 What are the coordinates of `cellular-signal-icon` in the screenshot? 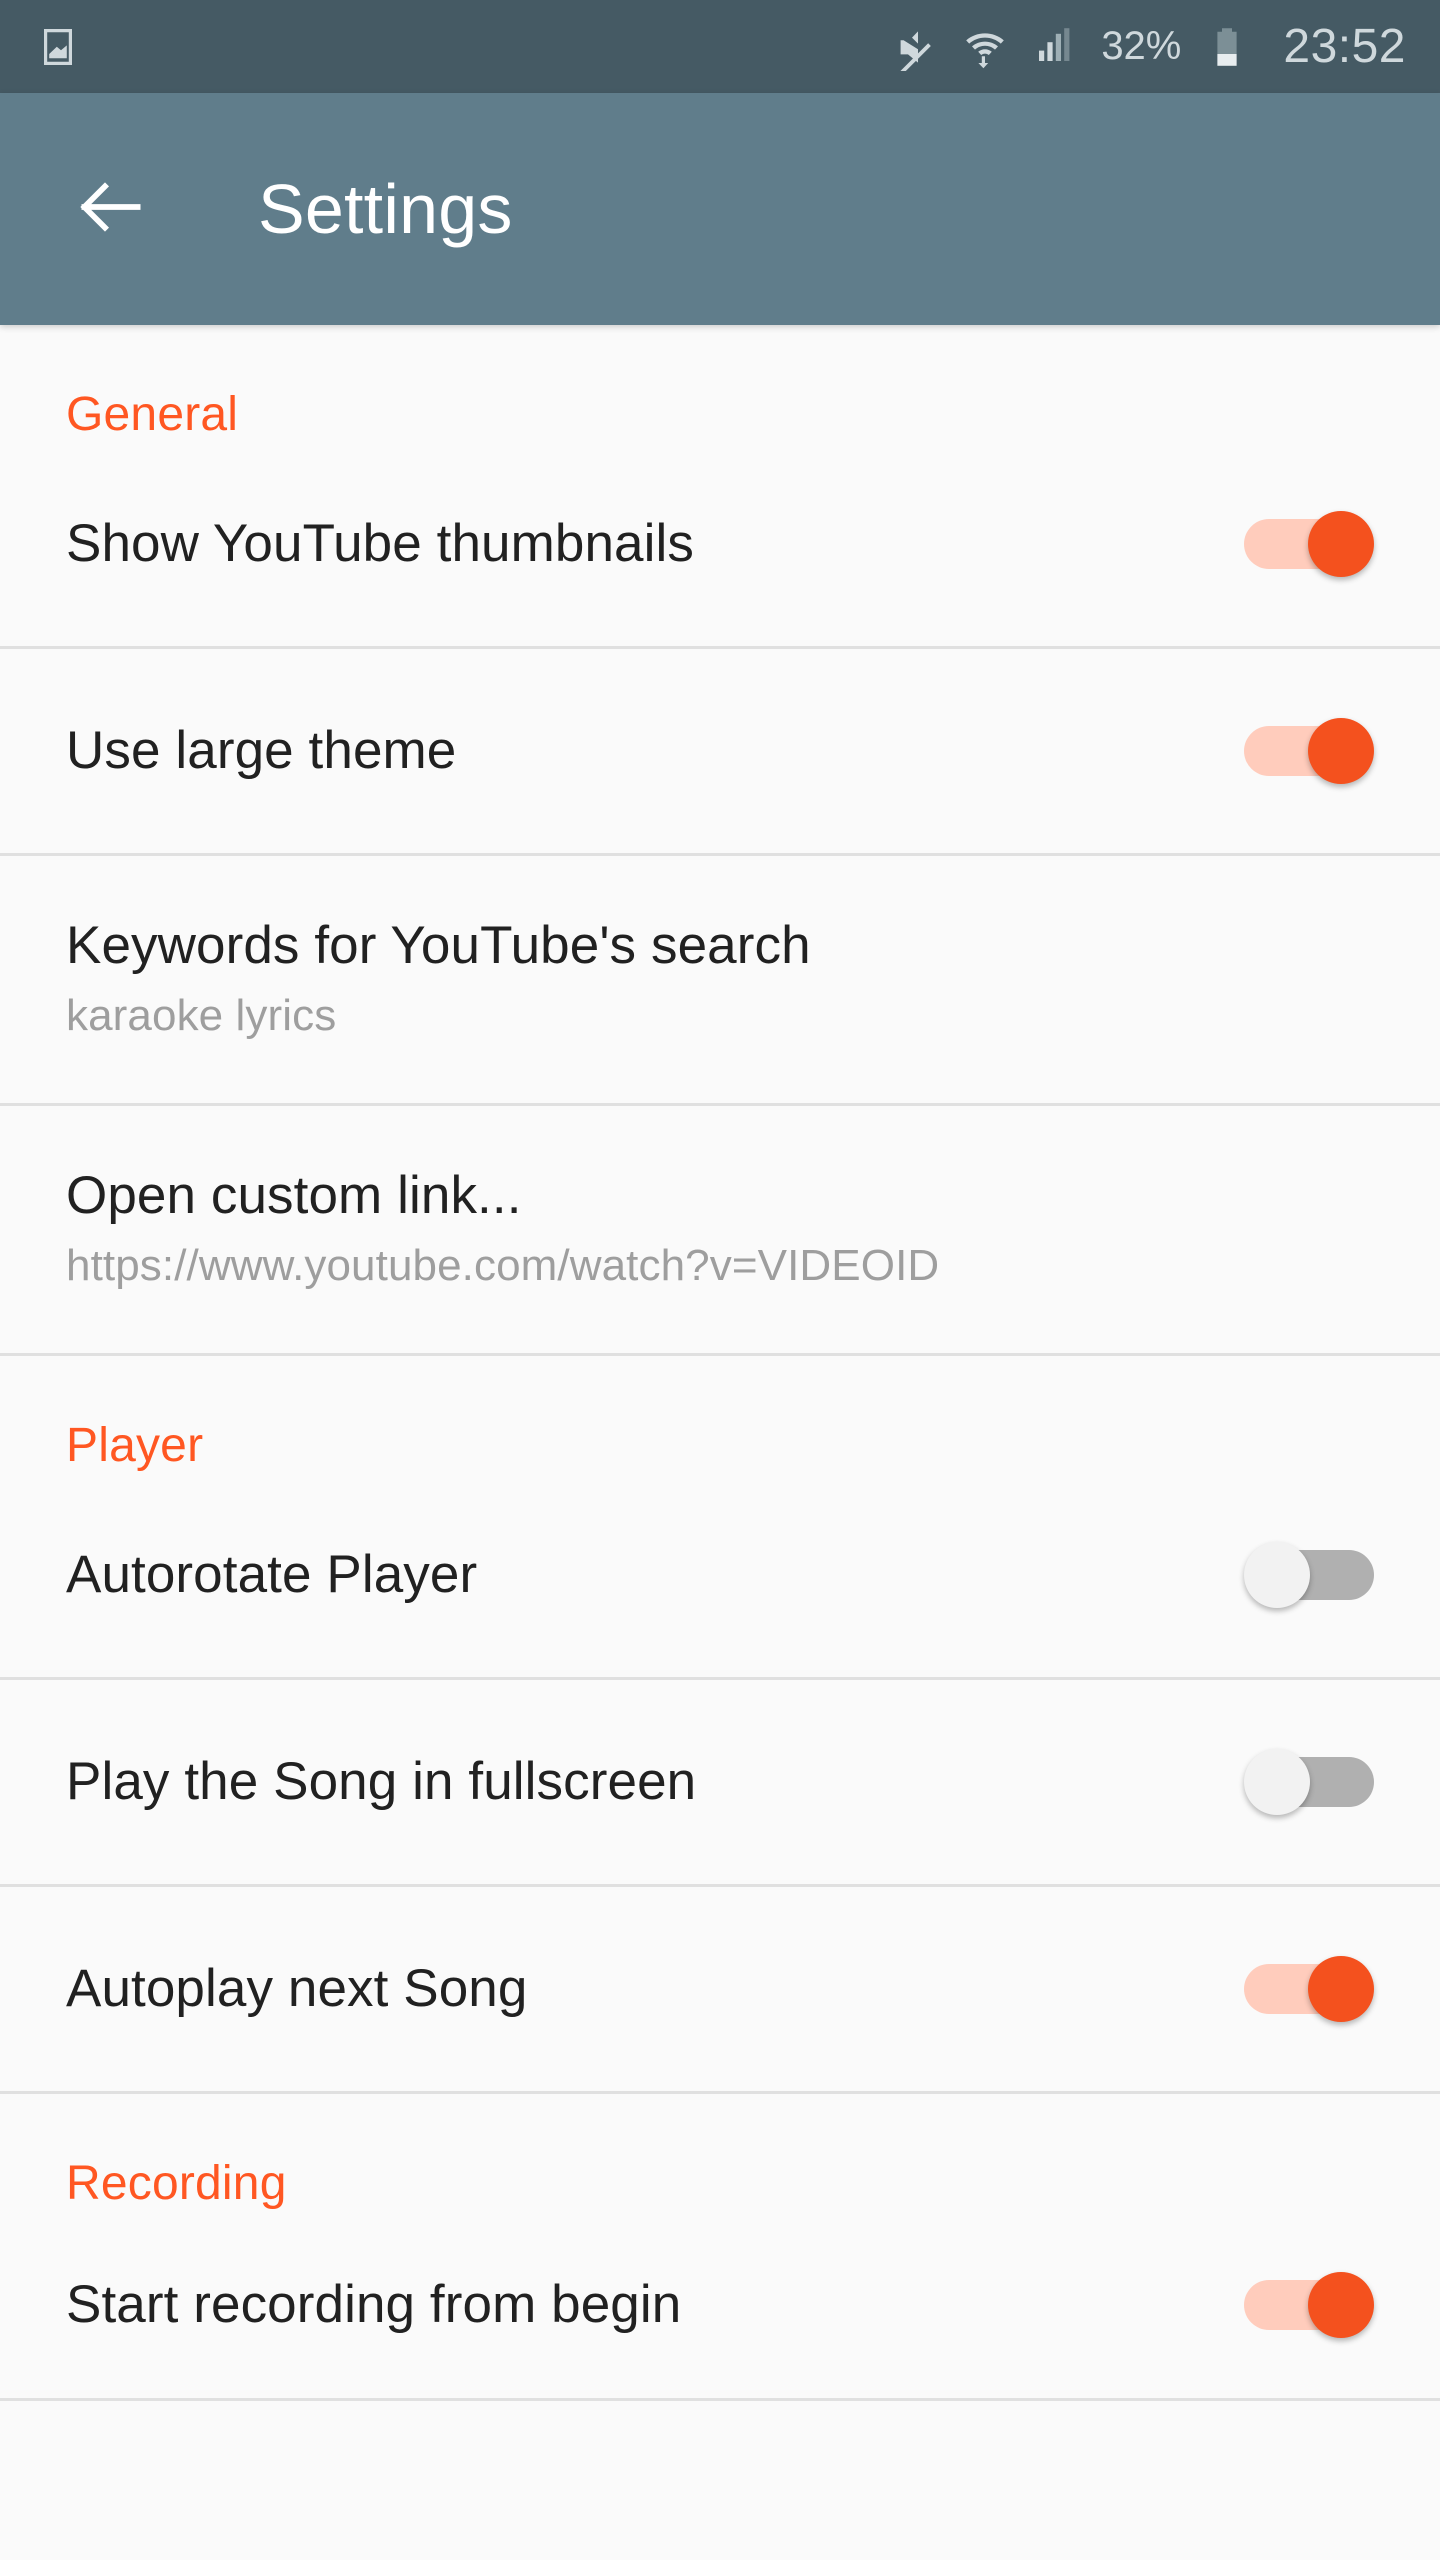 It's located at (1055, 47).